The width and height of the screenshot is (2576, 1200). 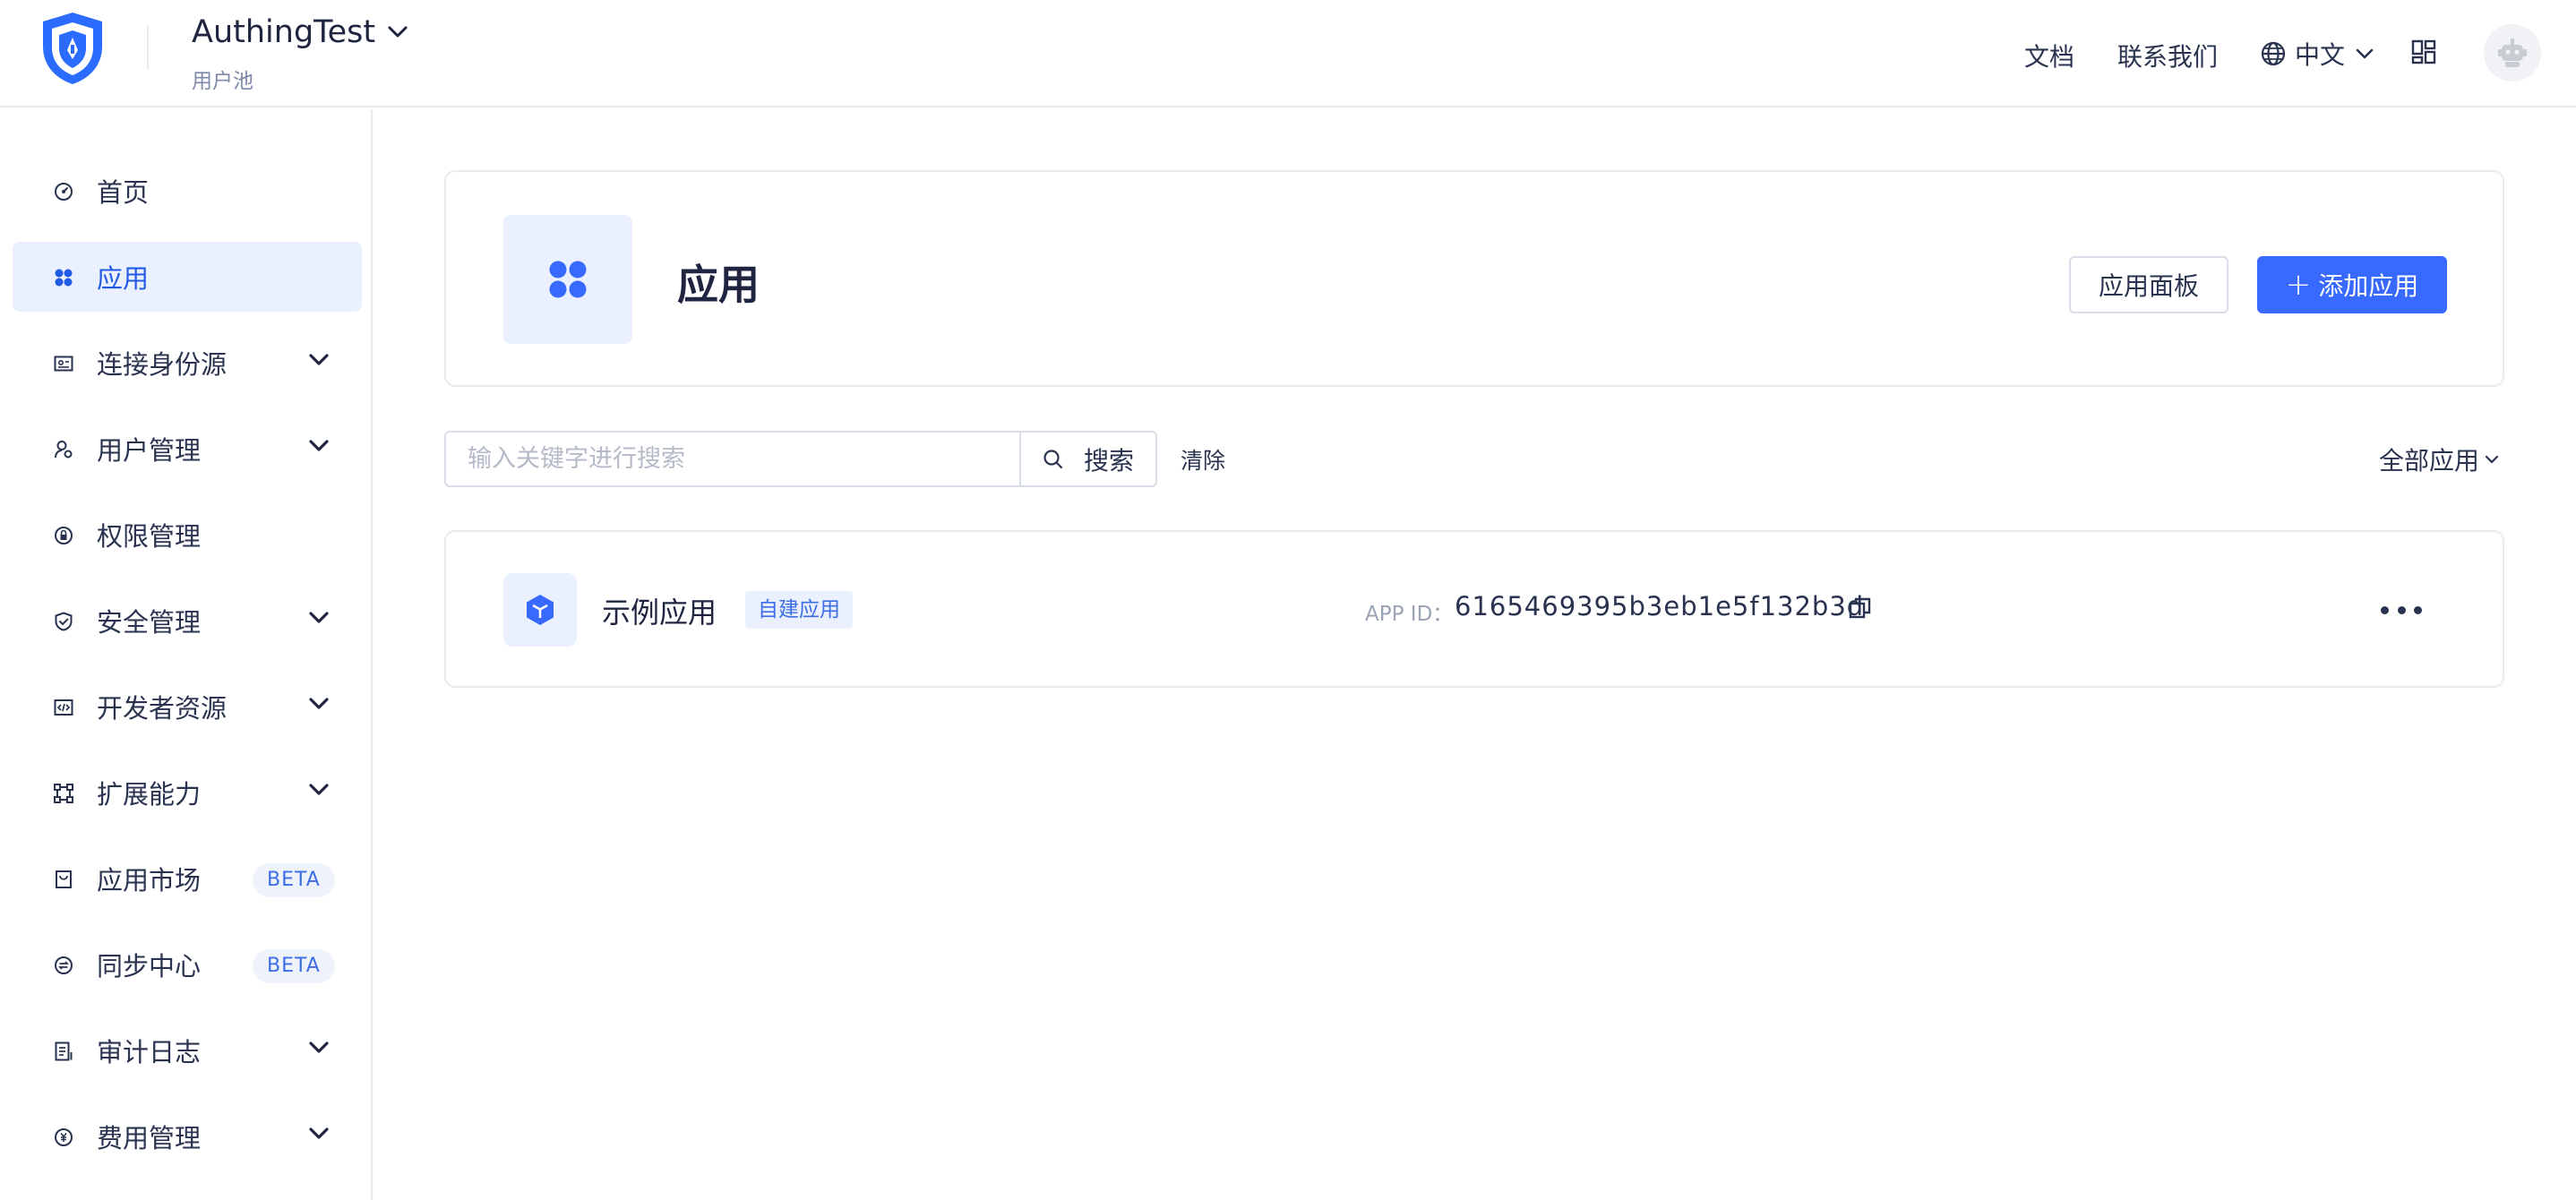 What do you see at coordinates (162, 365) in the screenshot?
I see `sidebar-item-label: 连接身份源` at bounding box center [162, 365].